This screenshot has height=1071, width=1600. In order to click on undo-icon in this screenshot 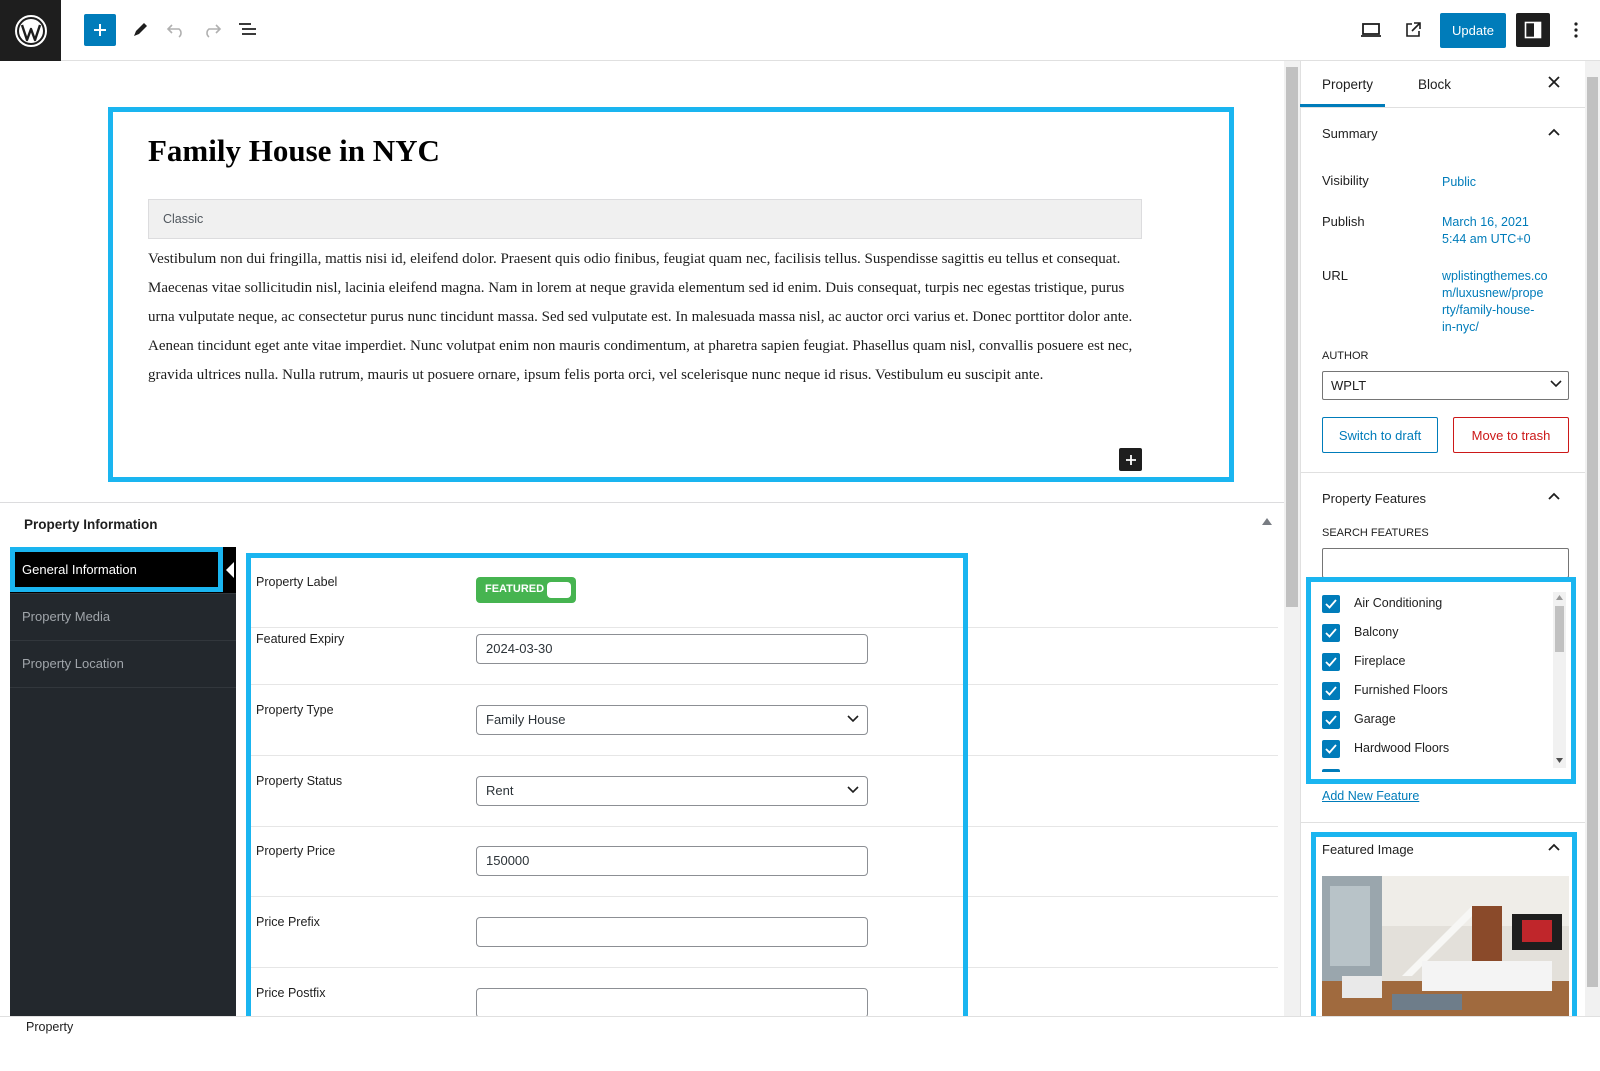, I will do `click(176, 30)`.